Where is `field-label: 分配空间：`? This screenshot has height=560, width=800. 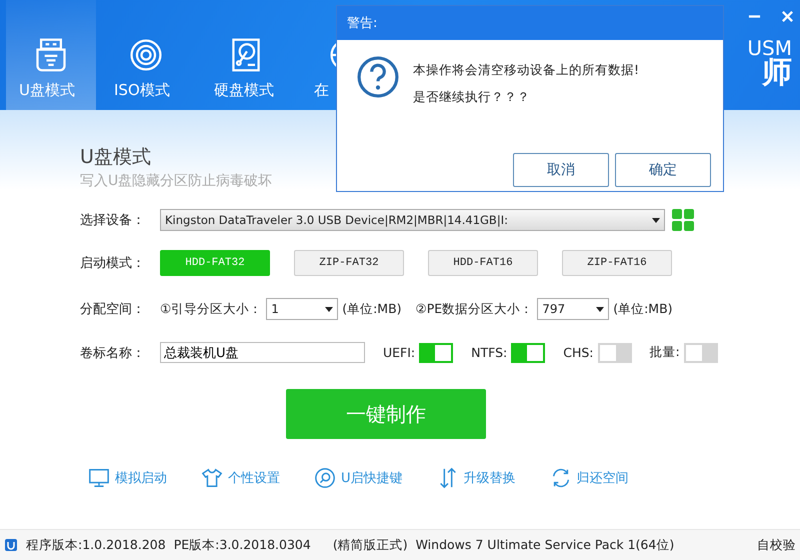 field-label: 分配空间： is located at coordinates (113, 309).